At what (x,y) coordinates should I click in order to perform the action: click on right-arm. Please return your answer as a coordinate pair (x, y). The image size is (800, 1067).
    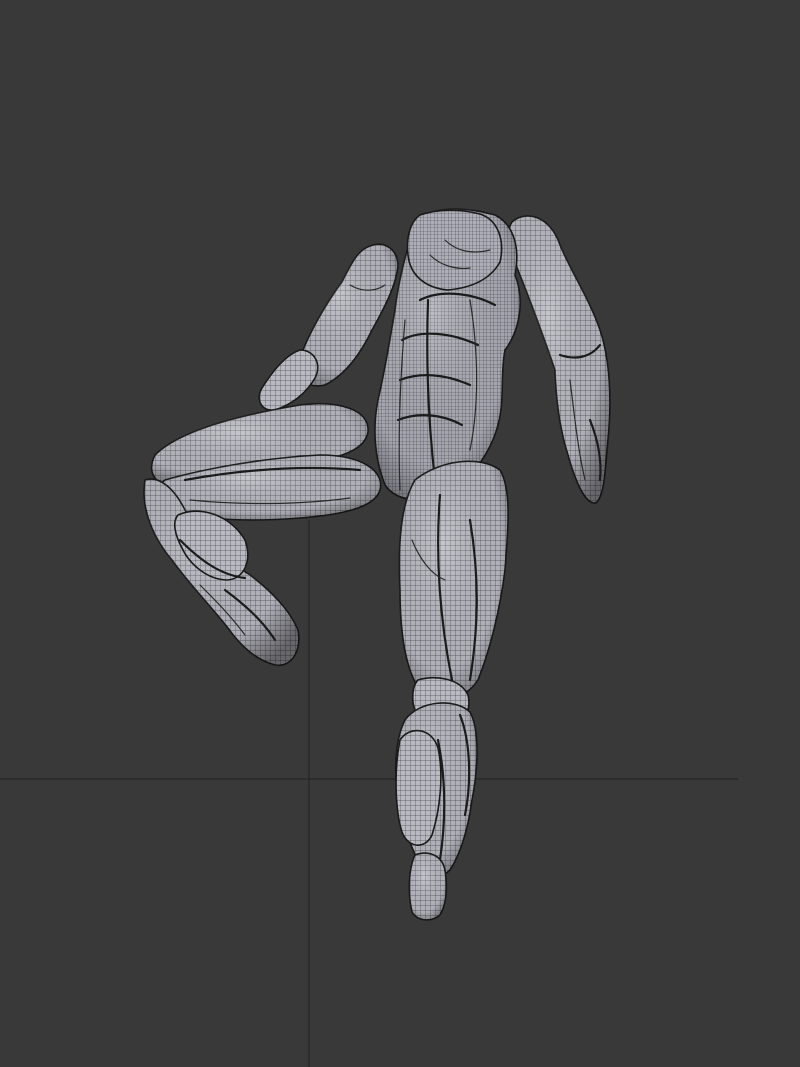
    Looking at the image, I should click on (559, 359).